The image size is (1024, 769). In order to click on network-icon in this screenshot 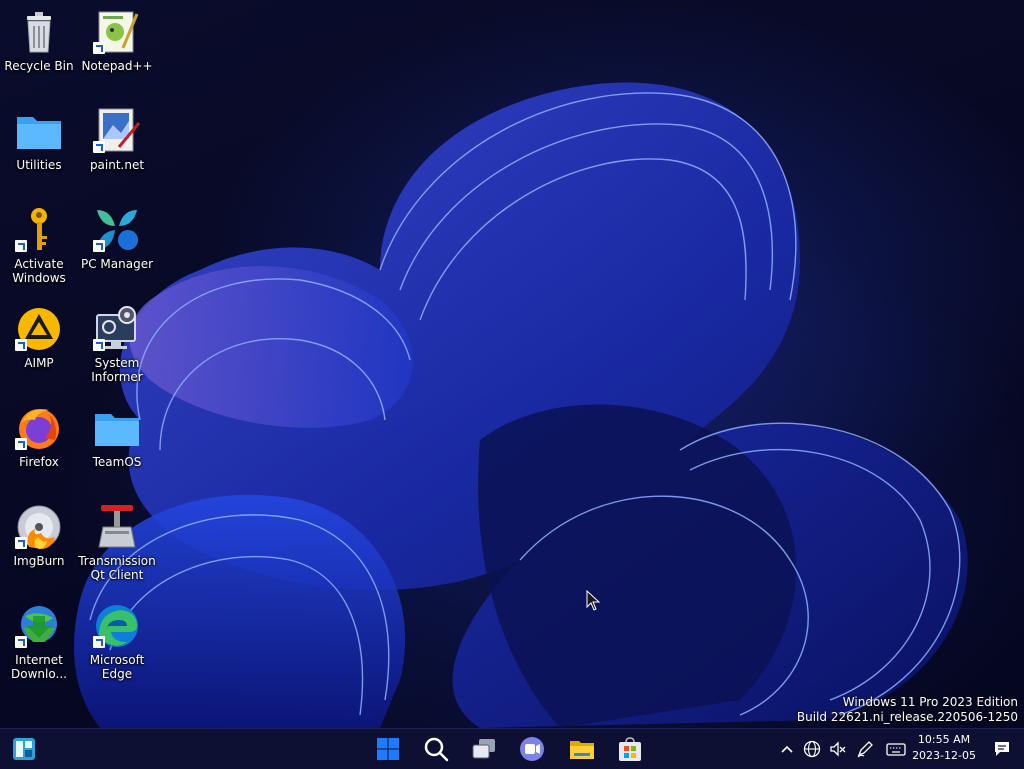, I will do `click(812, 749)`.